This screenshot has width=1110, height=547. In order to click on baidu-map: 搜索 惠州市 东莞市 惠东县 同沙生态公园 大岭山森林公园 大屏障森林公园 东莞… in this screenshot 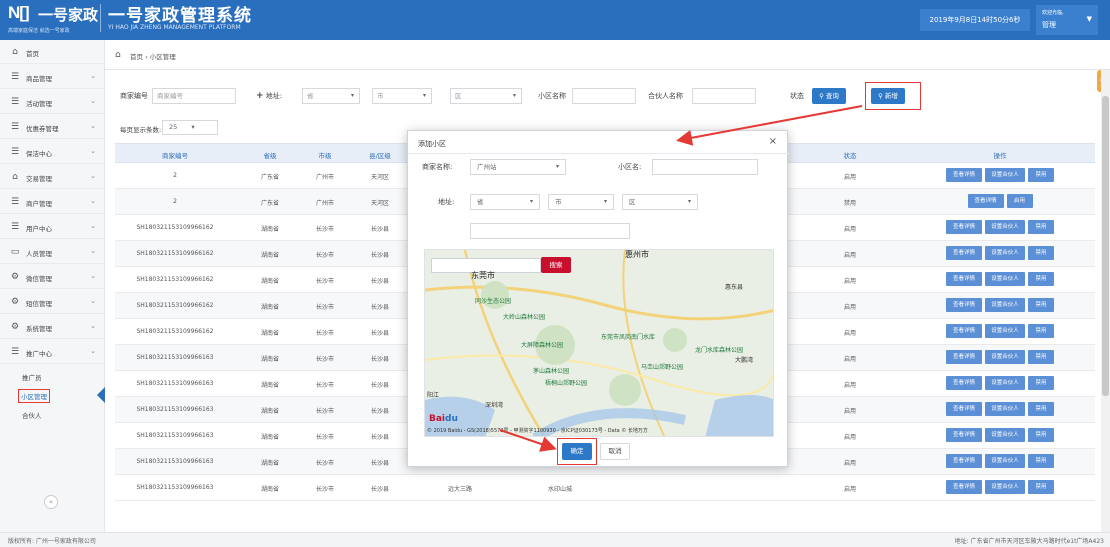, I will do `click(599, 343)`.